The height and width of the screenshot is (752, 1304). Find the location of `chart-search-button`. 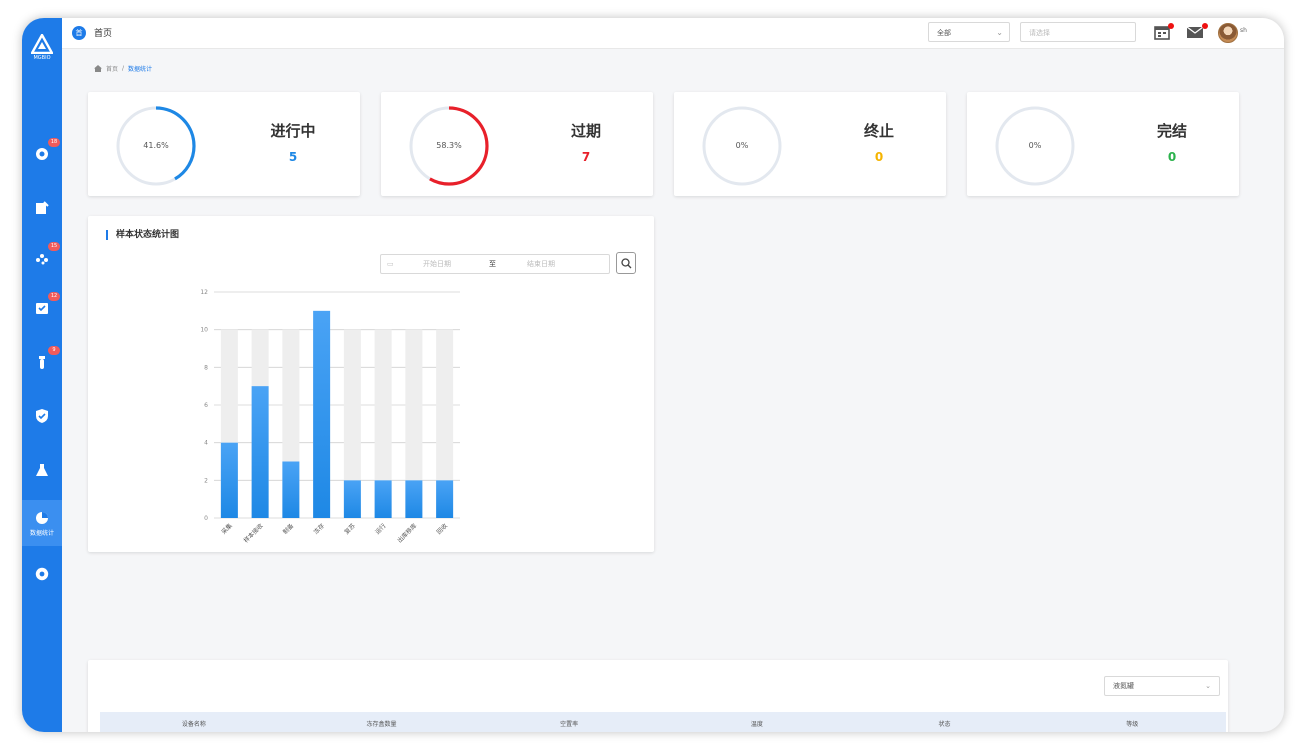

chart-search-button is located at coordinates (626, 263).